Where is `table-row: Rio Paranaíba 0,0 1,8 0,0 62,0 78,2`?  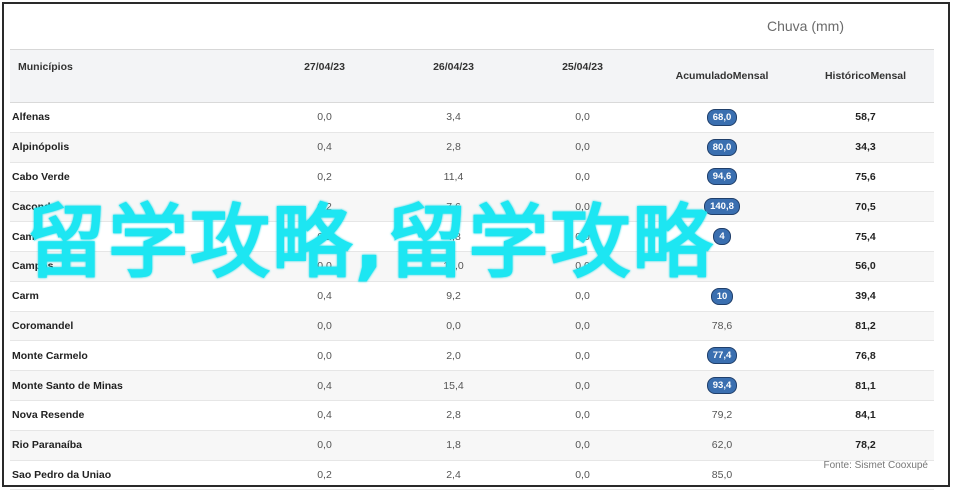 table-row: Rio Paranaíba 0,0 1,8 0,0 62,0 78,2 is located at coordinates (472, 445).